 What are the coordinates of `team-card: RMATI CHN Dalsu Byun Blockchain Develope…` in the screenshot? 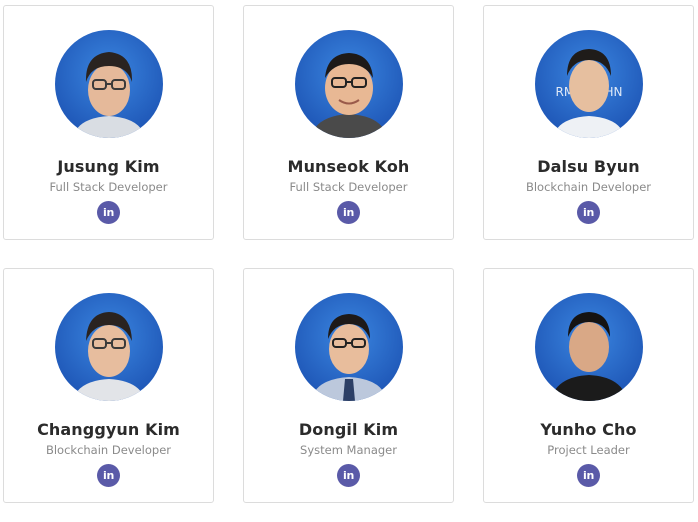 It's located at (588, 122).